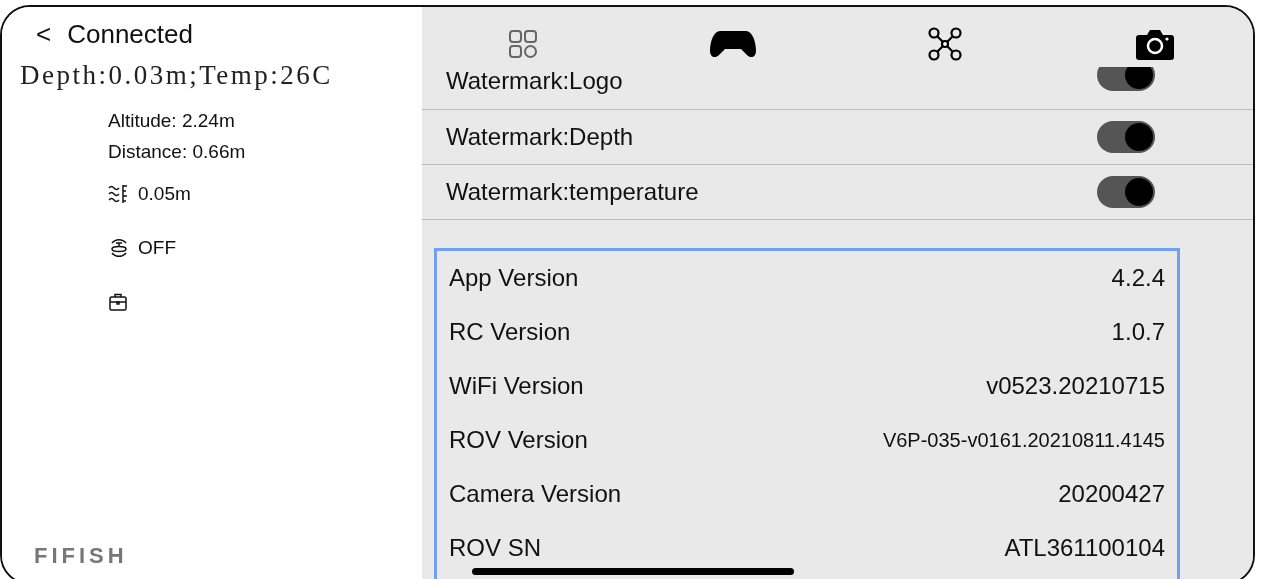 The height and width of the screenshot is (579, 1263). What do you see at coordinates (1084, 548) in the screenshot?
I see `version-value: ATL361100104` at bounding box center [1084, 548].